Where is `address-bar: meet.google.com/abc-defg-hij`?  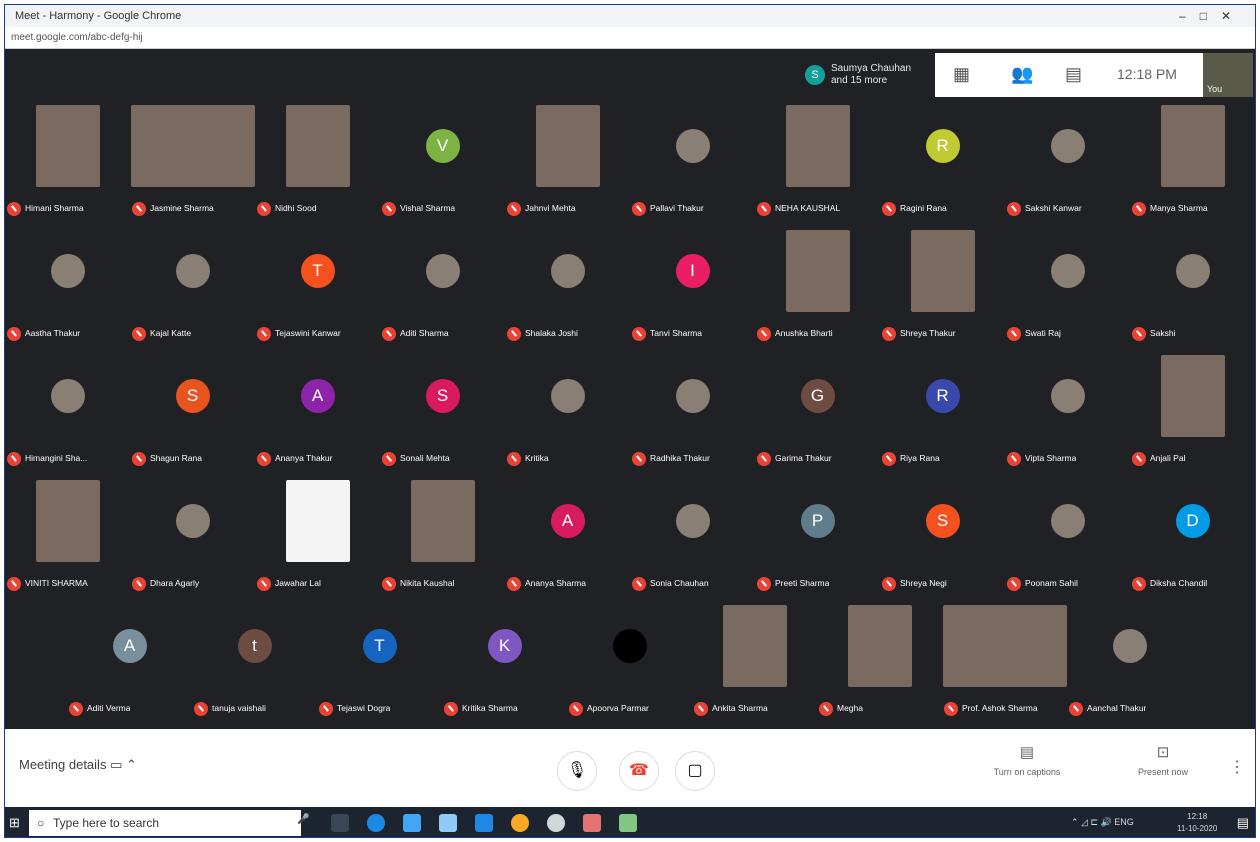
address-bar: meet.google.com/abc-defg-hij is located at coordinates (630, 38).